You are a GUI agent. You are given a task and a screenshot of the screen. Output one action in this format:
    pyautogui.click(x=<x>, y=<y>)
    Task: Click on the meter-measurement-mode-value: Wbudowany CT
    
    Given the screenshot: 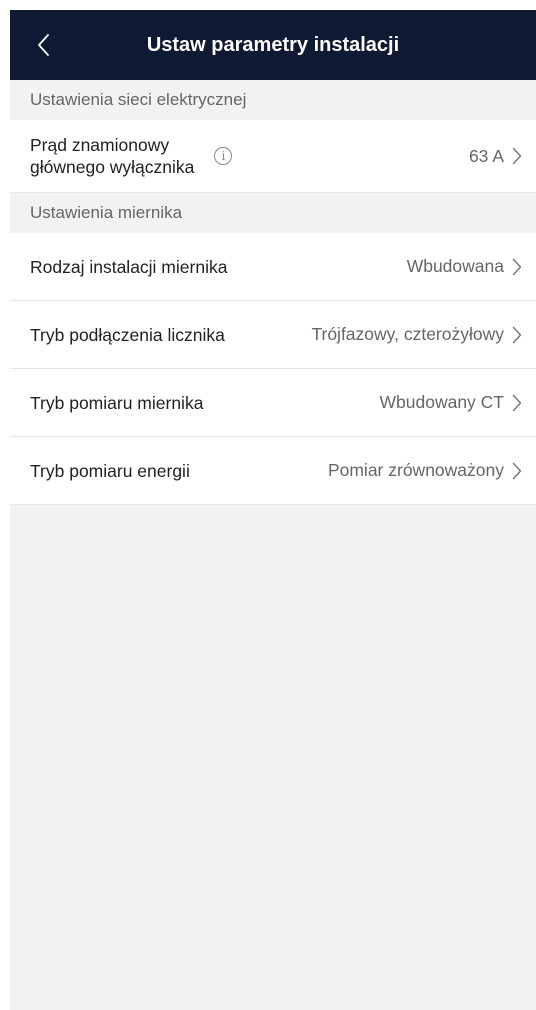 What is the action you would take?
    pyautogui.click(x=442, y=402)
    